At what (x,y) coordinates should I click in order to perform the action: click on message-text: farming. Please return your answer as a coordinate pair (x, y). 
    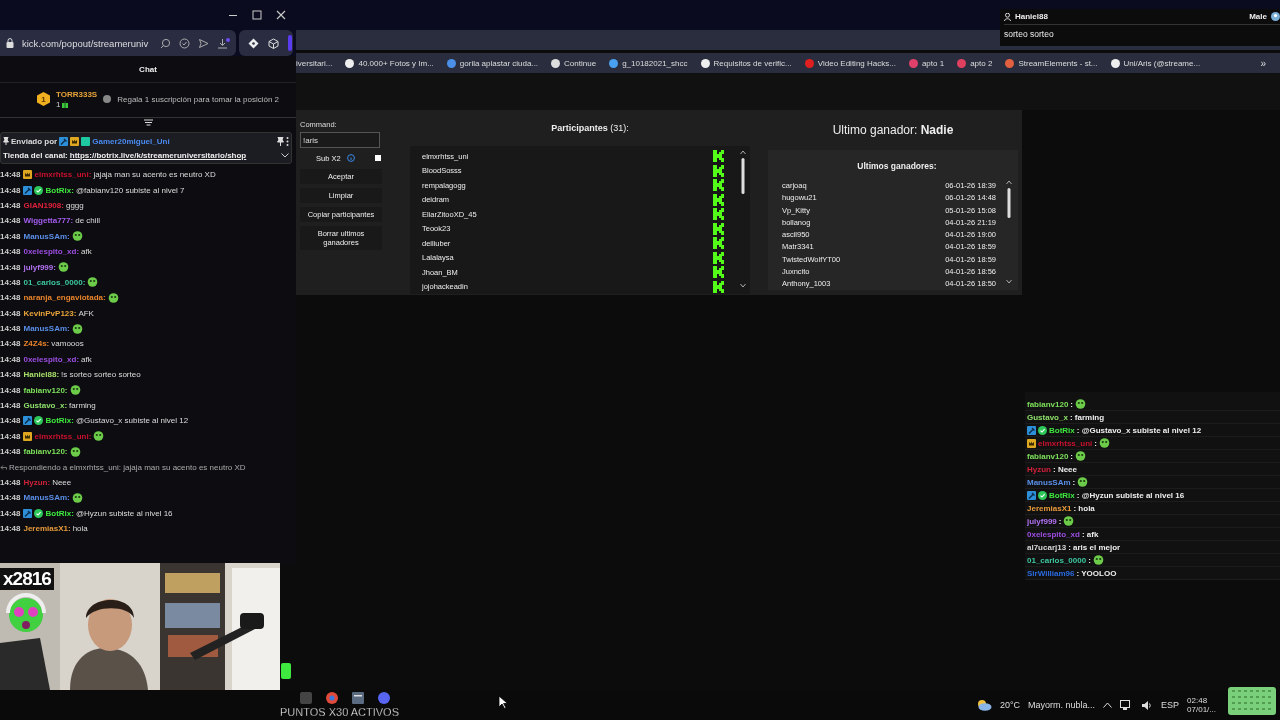
    Looking at the image, I should click on (82, 406).